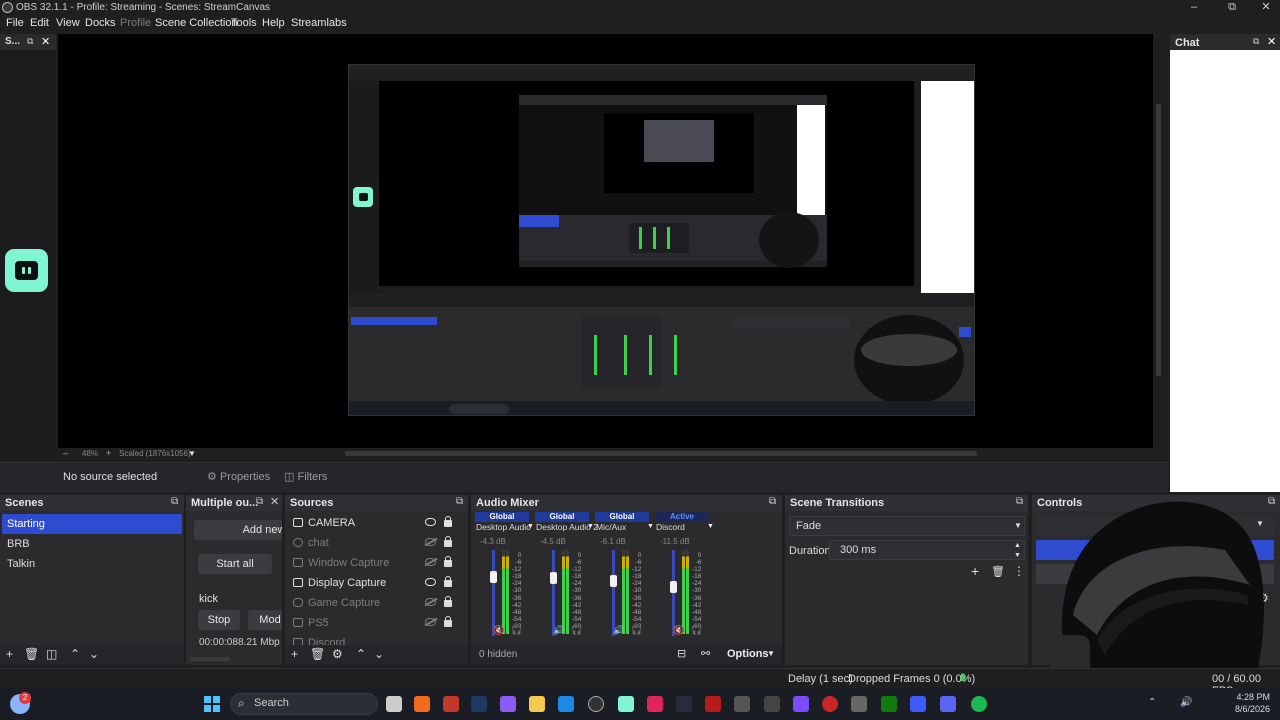 The image size is (1280, 720). What do you see at coordinates (305, 477) in the screenshot?
I see `filters-button: ◫ Filters` at bounding box center [305, 477].